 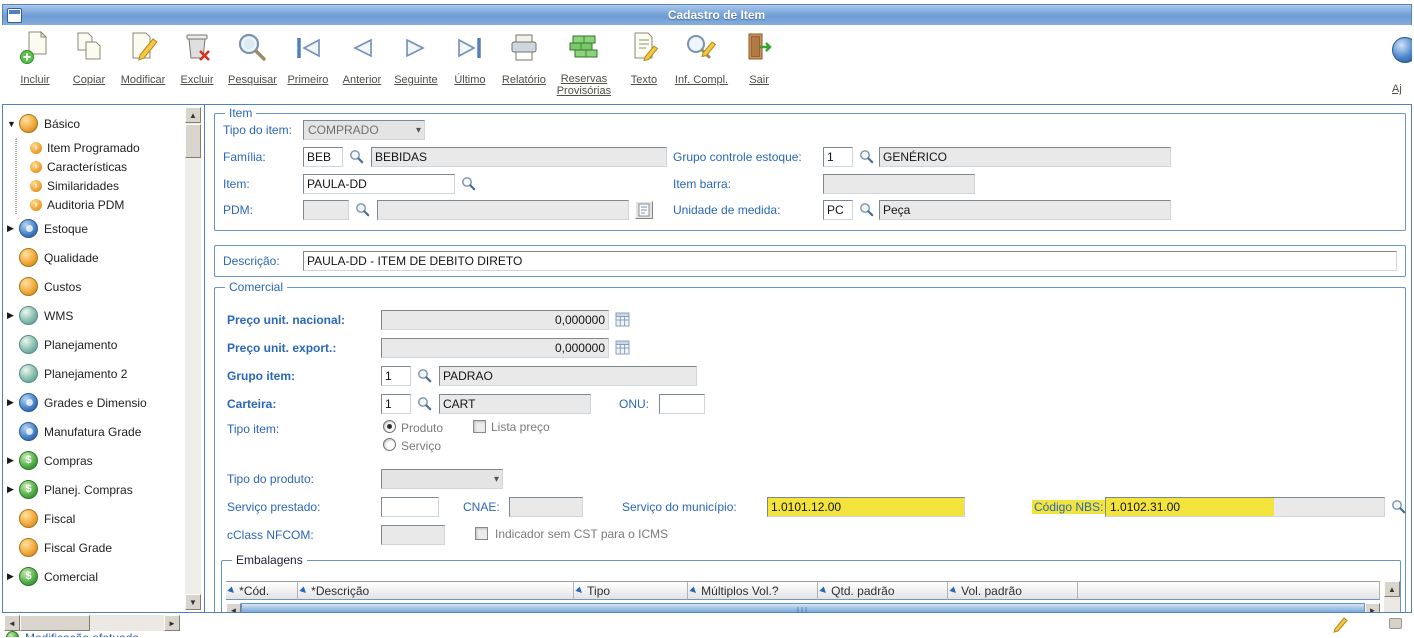 I want to click on sidebar-item-custos: Custos, so click(x=92, y=286).